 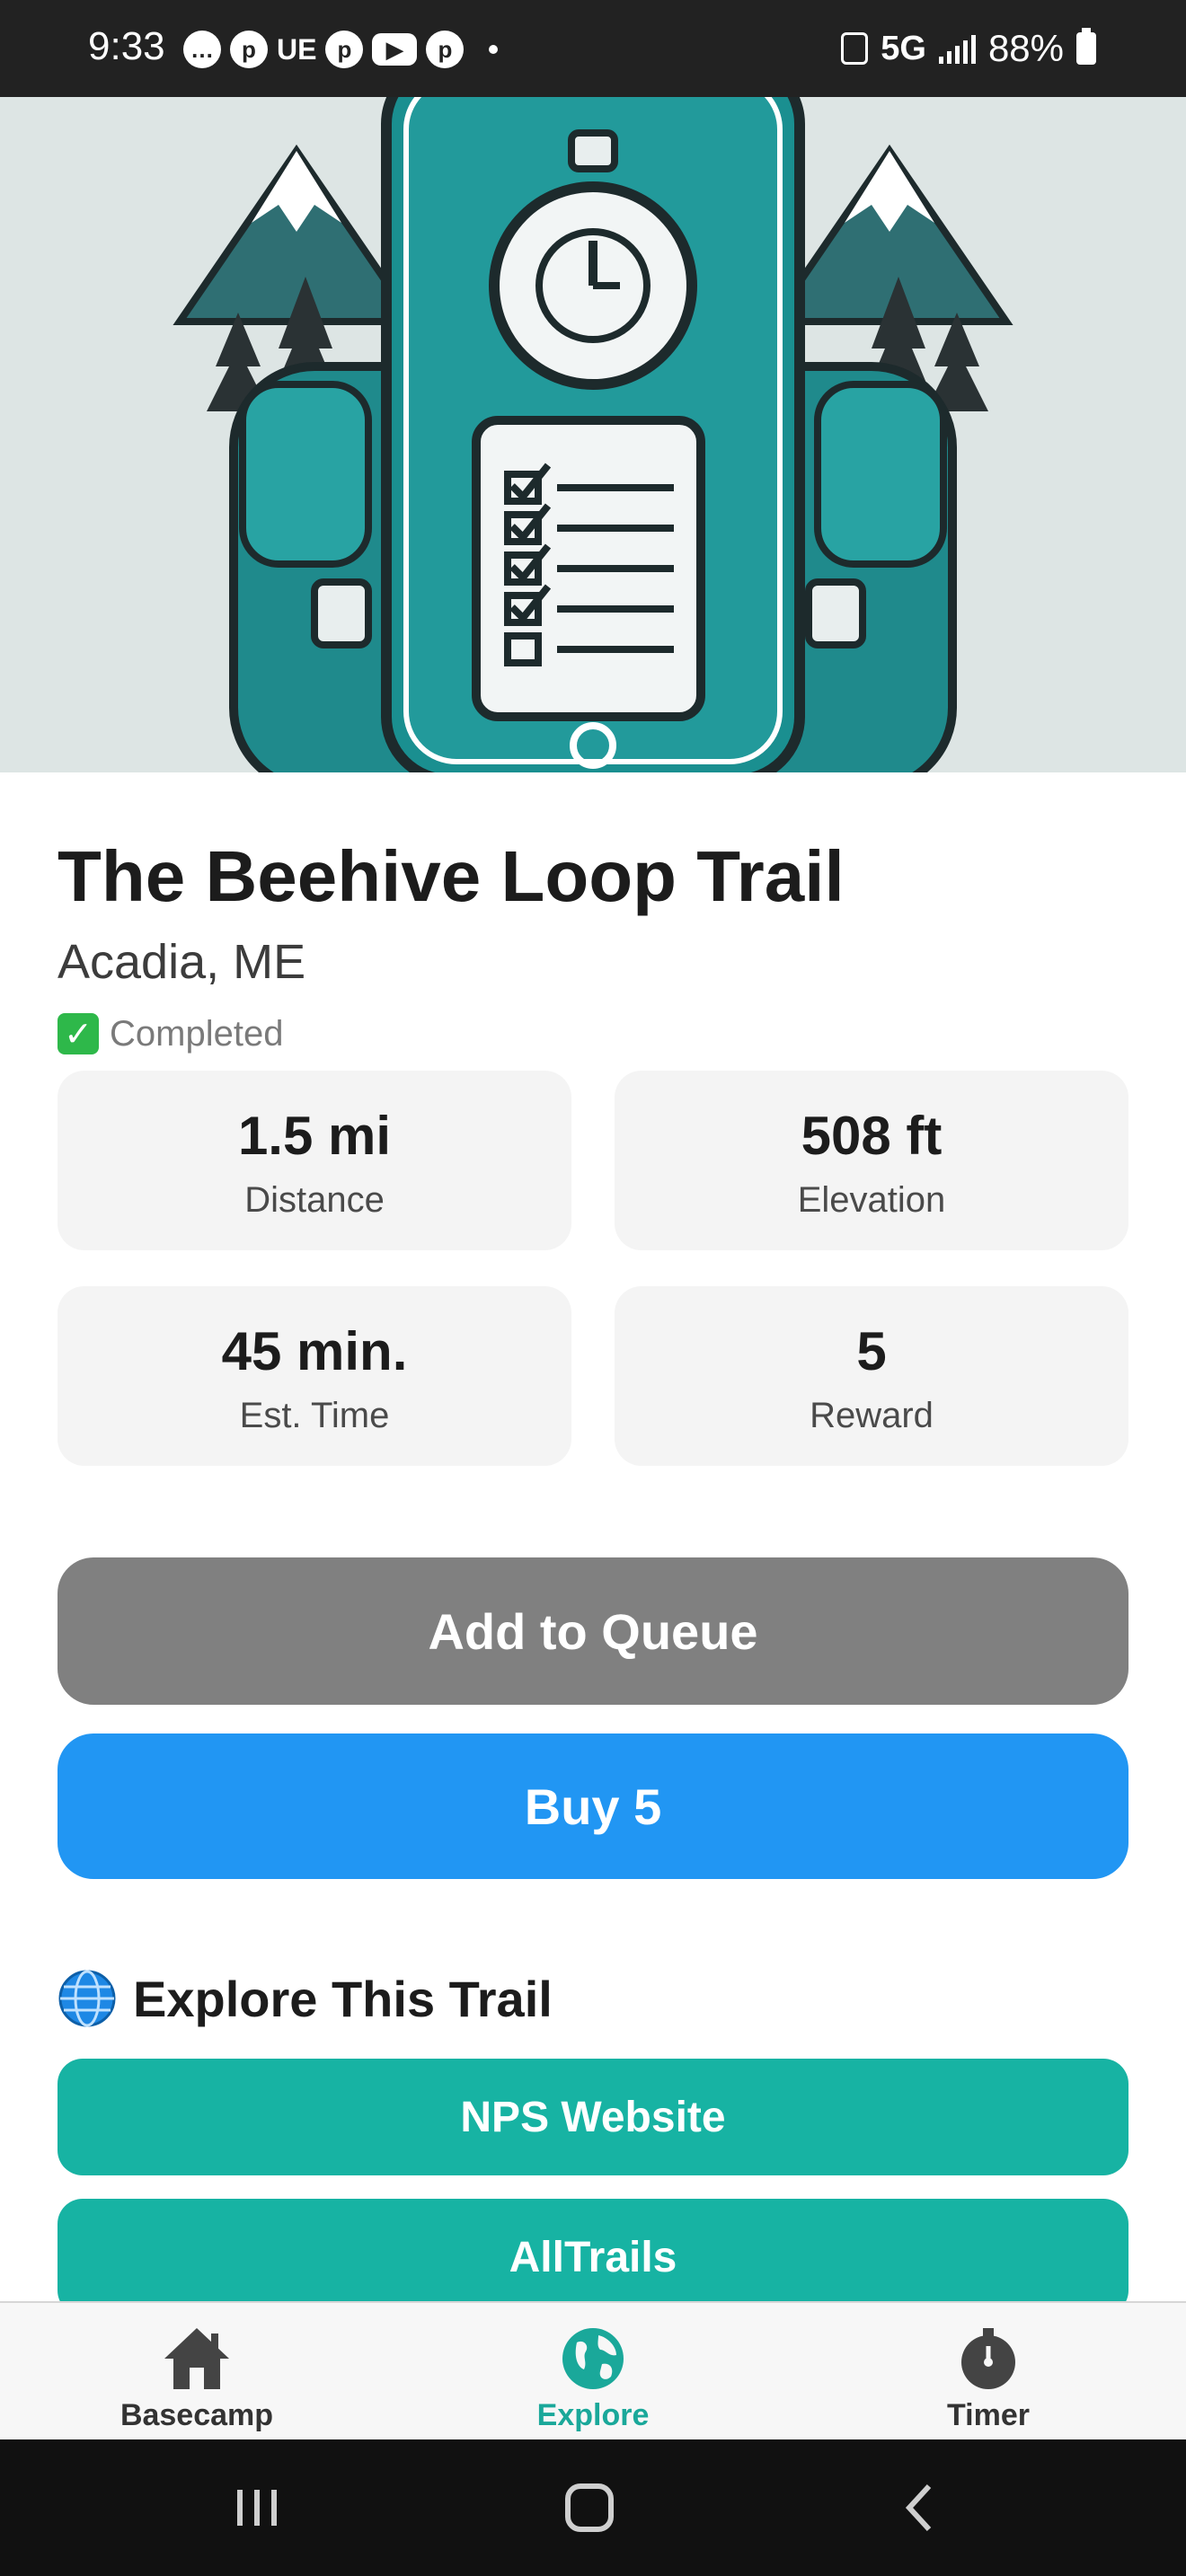 I want to click on youtube-icon: ▶, so click(x=395, y=49).